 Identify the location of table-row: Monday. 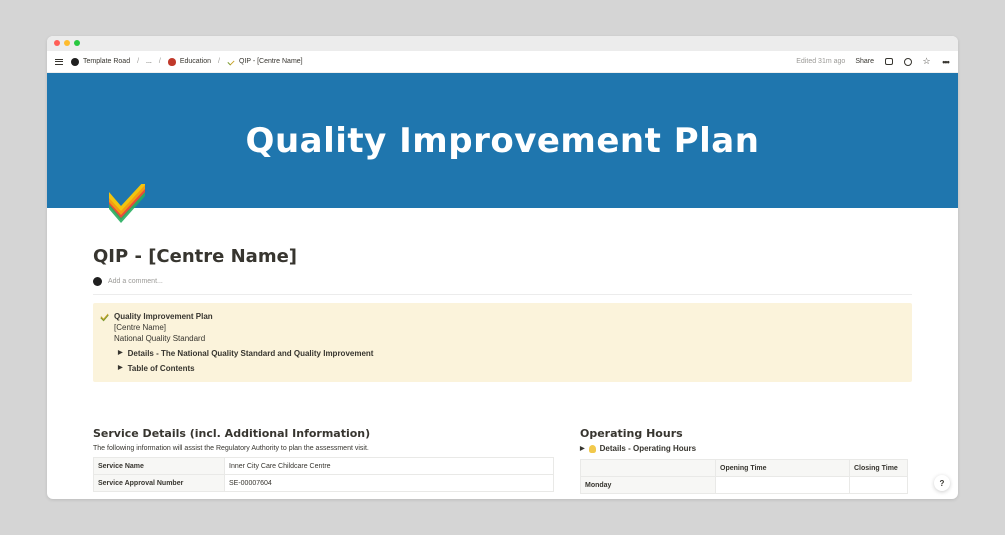
(744, 485).